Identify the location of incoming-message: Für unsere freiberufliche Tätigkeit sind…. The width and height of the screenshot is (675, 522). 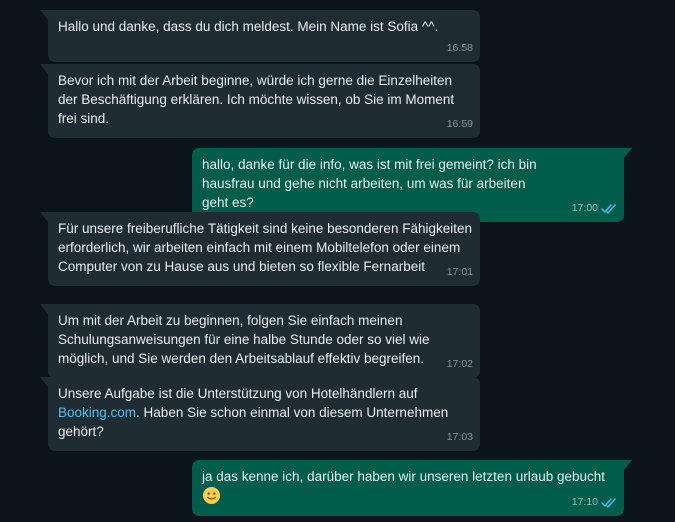
(260, 249).